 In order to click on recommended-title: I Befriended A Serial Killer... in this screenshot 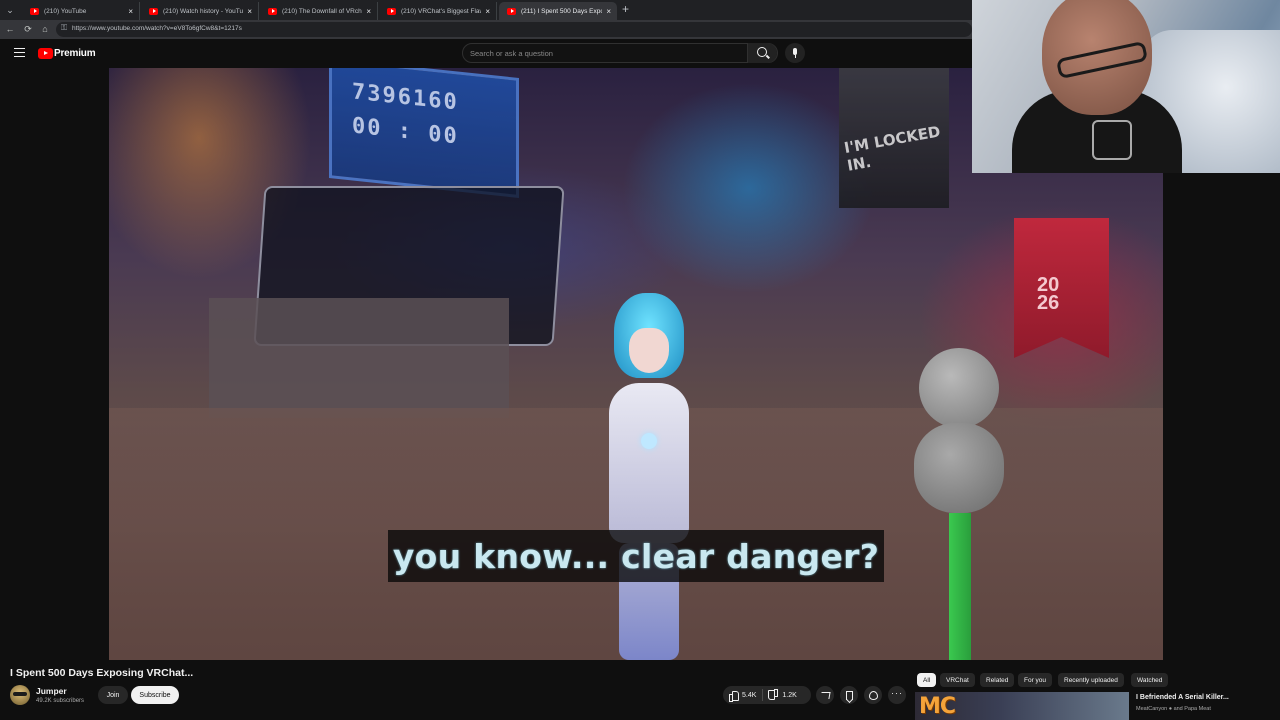, I will do `click(1182, 697)`.